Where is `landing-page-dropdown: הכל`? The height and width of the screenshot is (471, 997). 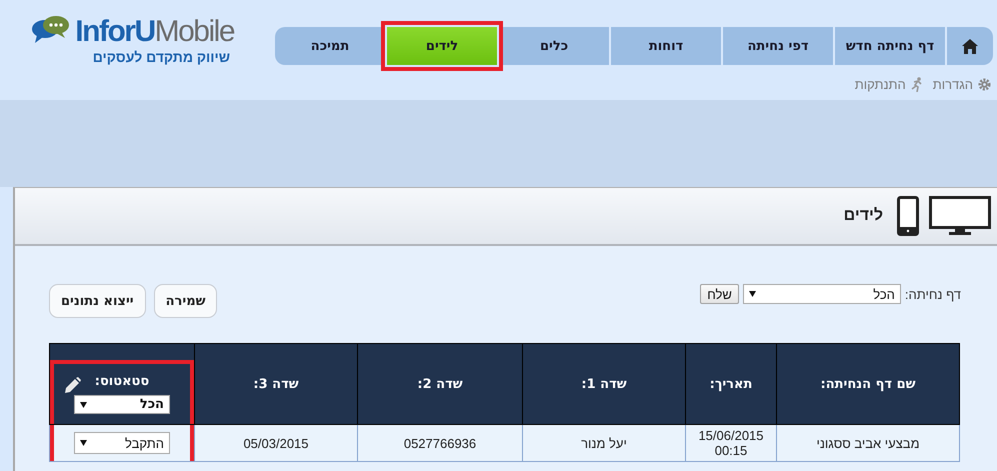
landing-page-dropdown: הכל is located at coordinates (821, 294).